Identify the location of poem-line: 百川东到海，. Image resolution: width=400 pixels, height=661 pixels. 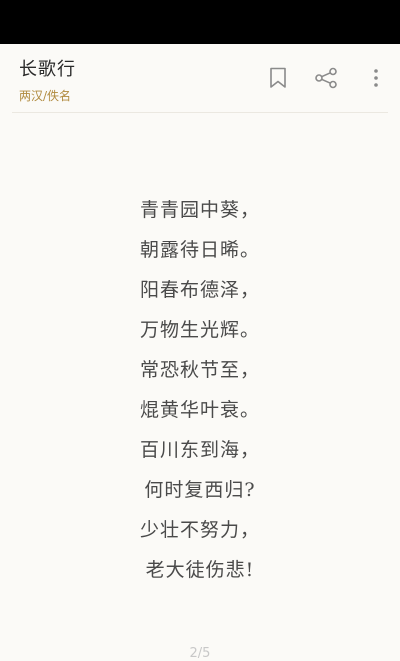
(199, 450).